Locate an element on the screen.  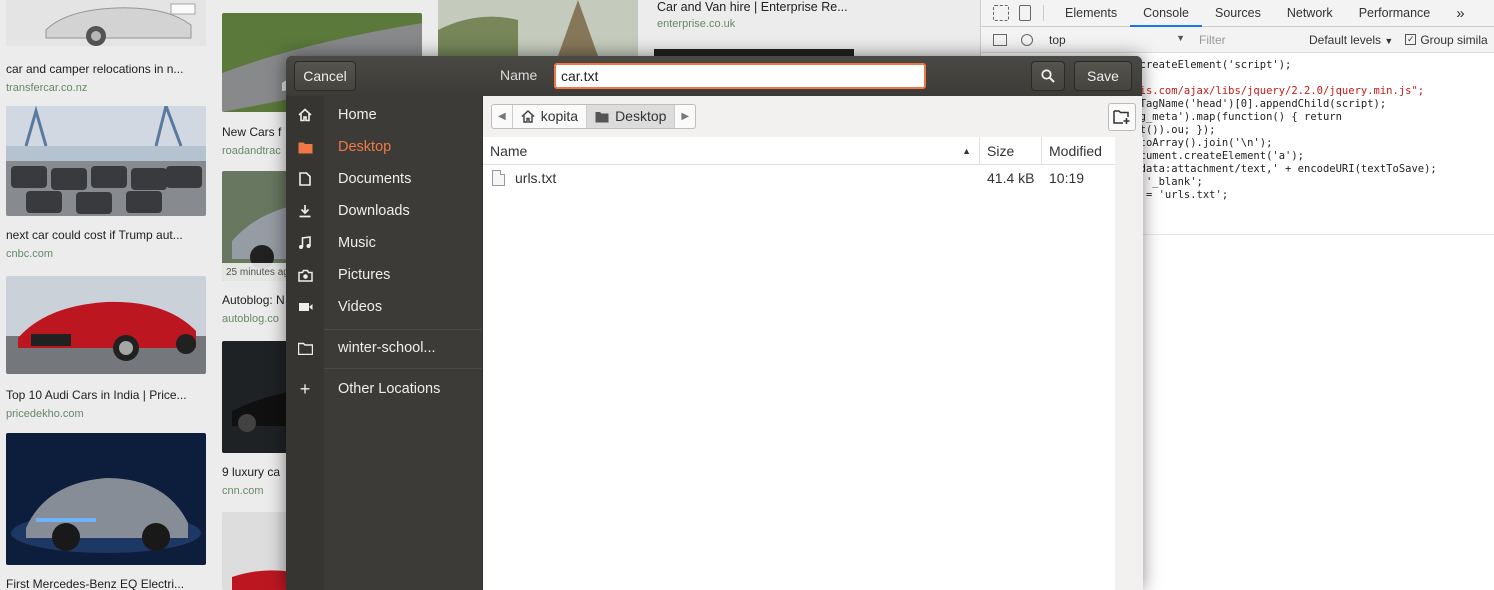
tab-network: Network is located at coordinates (1310, 13).